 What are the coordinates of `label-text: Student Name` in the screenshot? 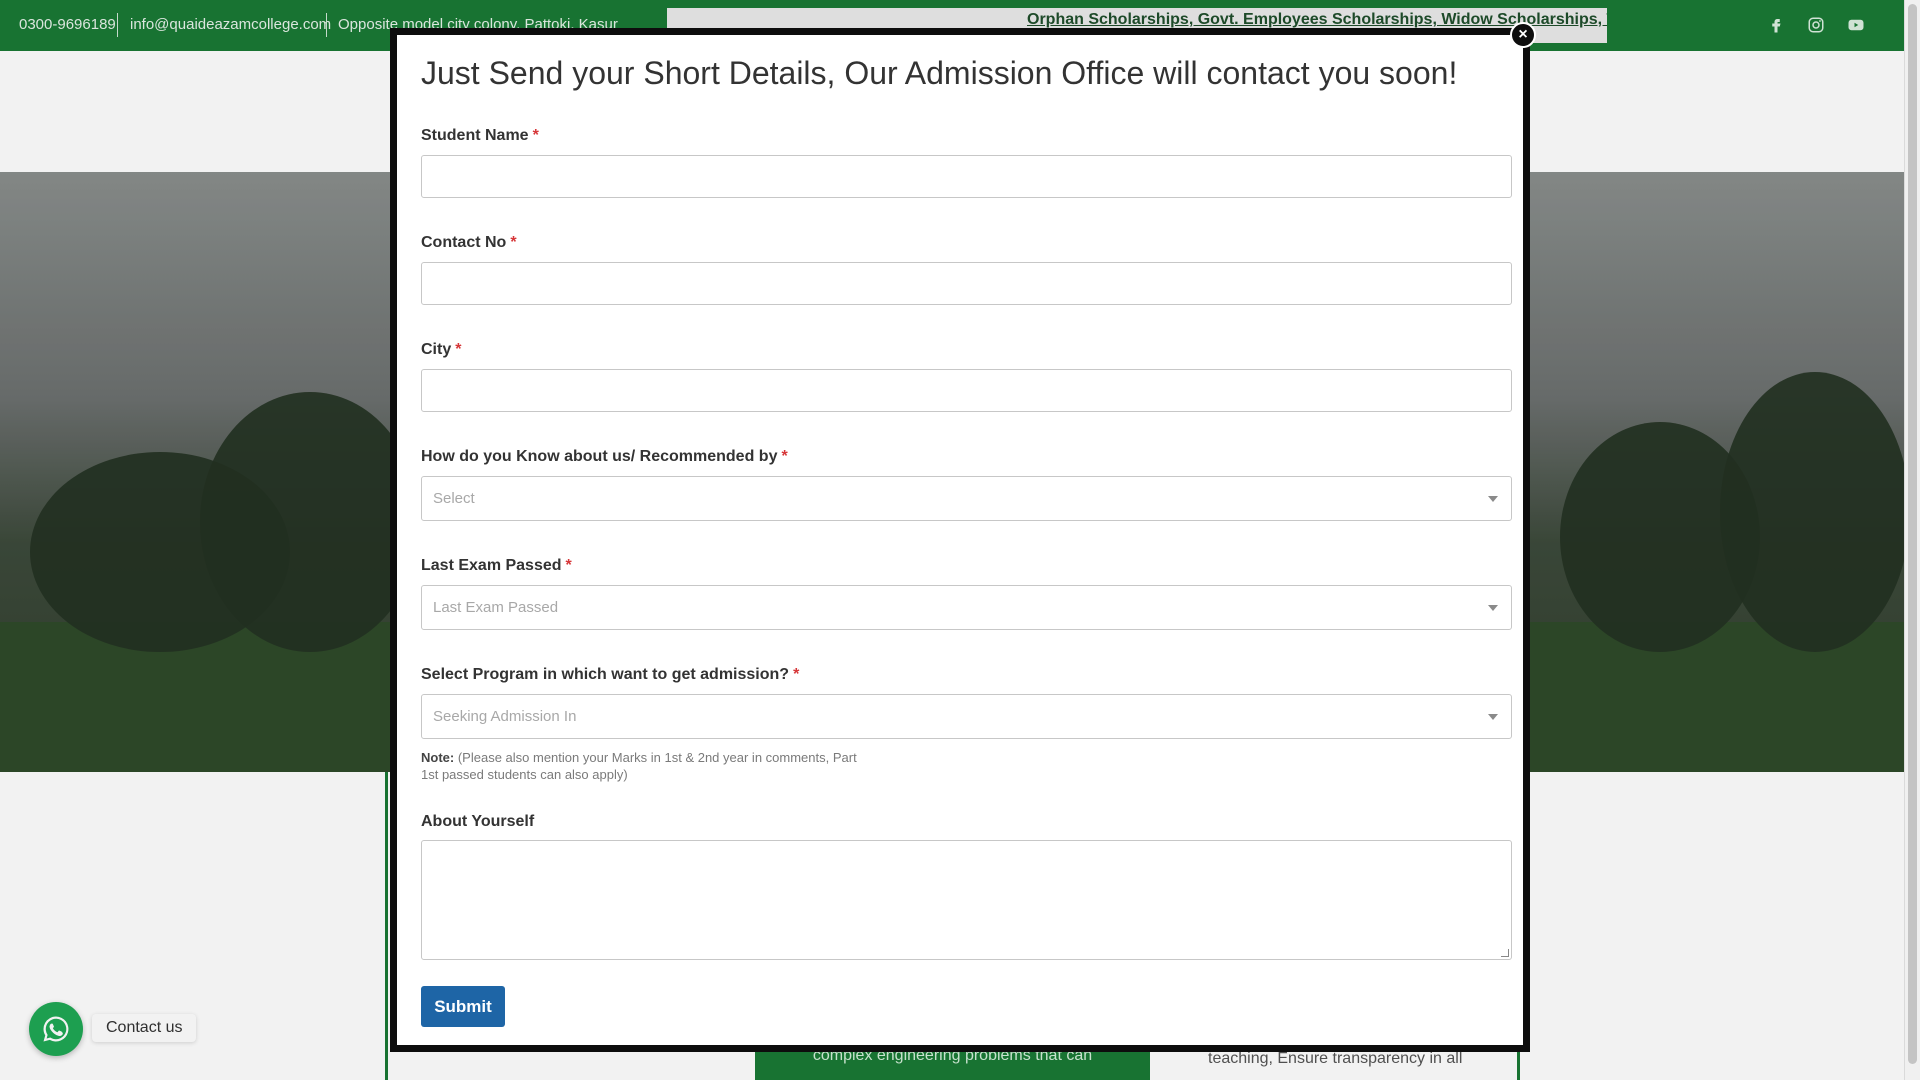 It's located at (475, 135).